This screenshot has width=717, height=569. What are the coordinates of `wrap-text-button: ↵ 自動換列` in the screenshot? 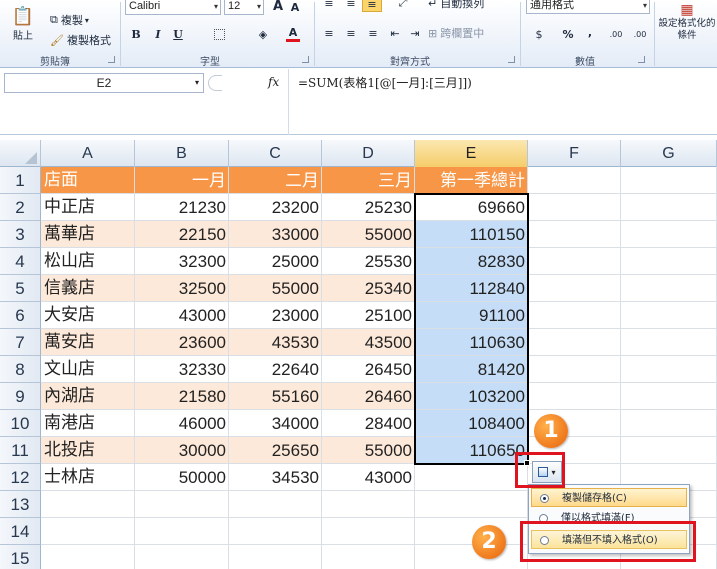 It's located at (456, 5).